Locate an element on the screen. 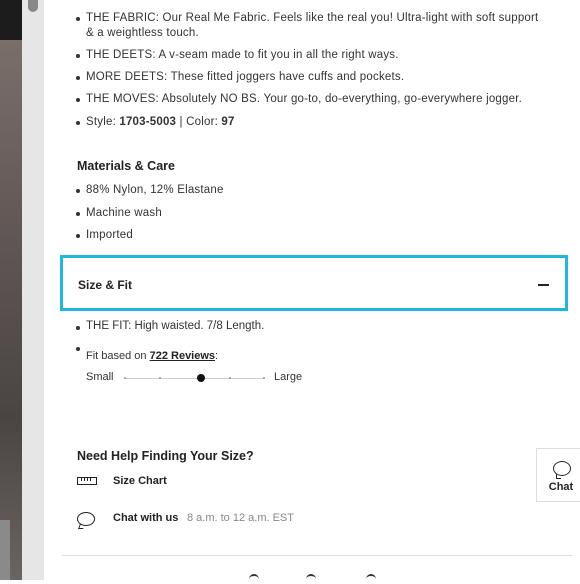  chat-with-us-label: Chat with us is located at coordinates (145, 518).